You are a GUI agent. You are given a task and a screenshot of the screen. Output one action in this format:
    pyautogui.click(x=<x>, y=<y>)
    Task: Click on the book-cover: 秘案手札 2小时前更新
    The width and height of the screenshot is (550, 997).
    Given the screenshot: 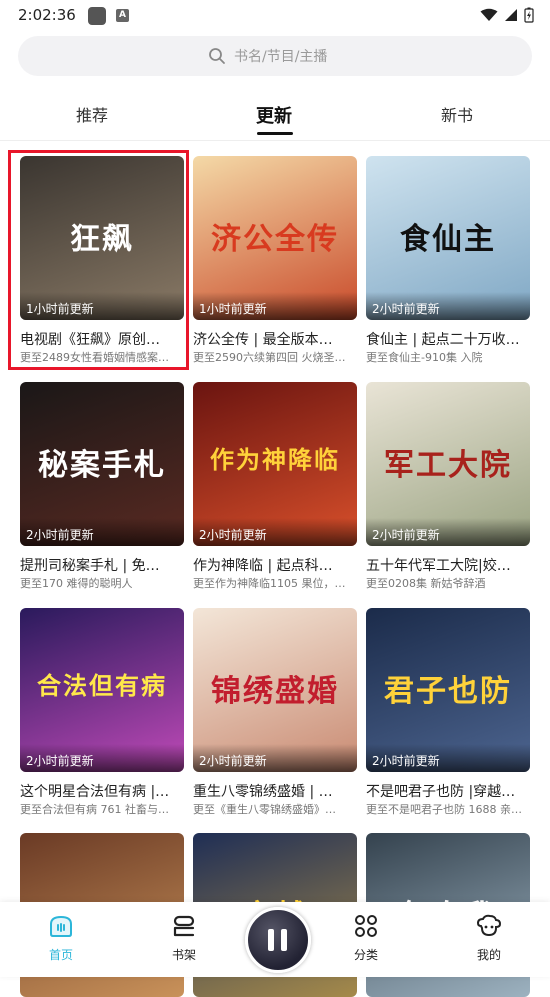 What is the action you would take?
    pyautogui.click(x=102, y=464)
    